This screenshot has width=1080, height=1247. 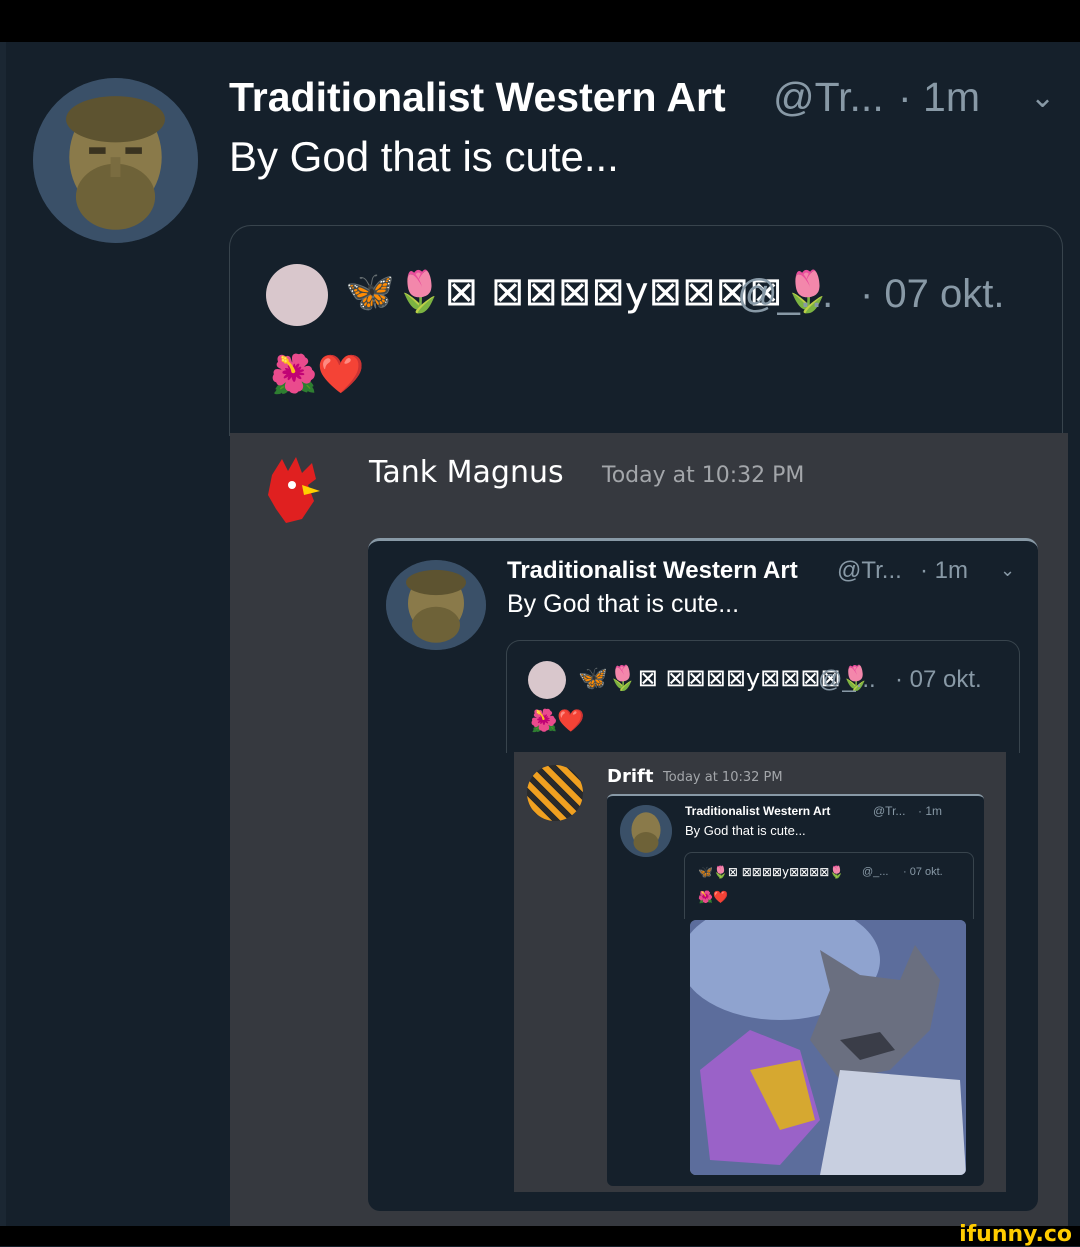 What do you see at coordinates (540, 21) in the screenshot?
I see `top-black-bar` at bounding box center [540, 21].